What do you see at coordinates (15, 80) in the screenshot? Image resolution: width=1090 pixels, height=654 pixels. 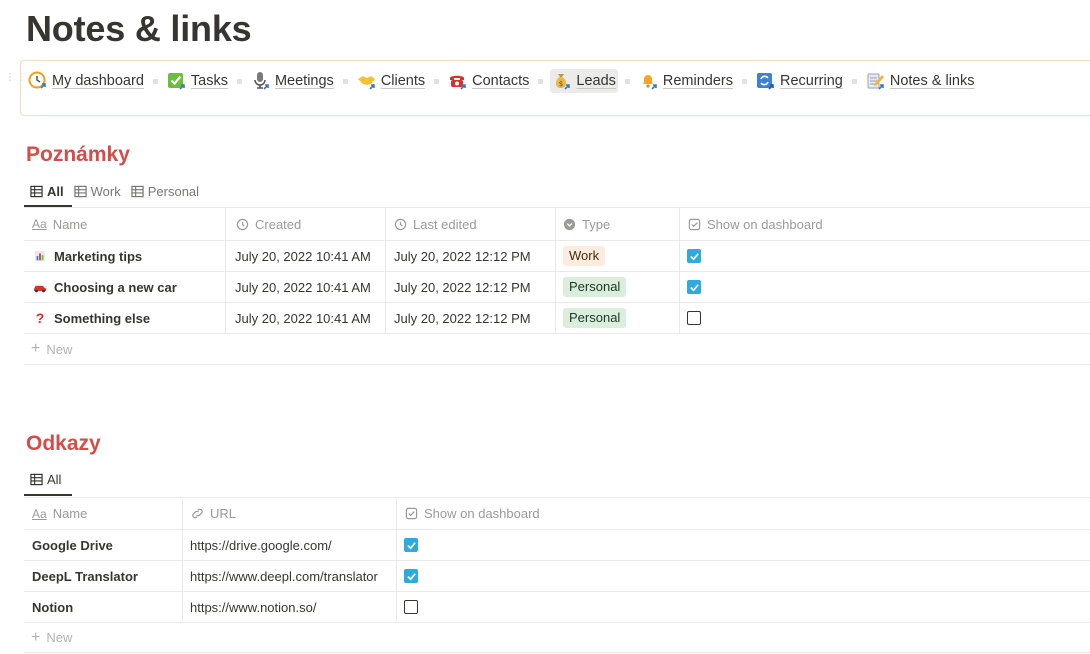 I see `drag-handle-icon: ⋮⋮` at bounding box center [15, 80].